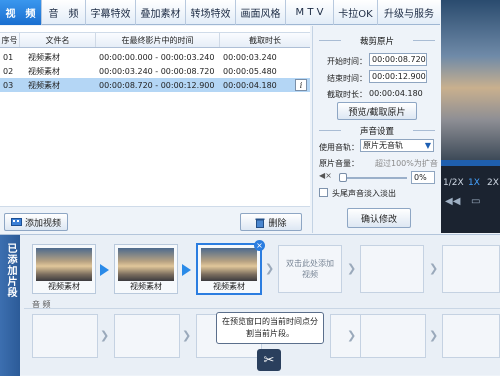 The width and height of the screenshot is (500, 376). Describe the element at coordinates (427, 145) in the screenshot. I see `chevron-down-icon: ▼` at that location.